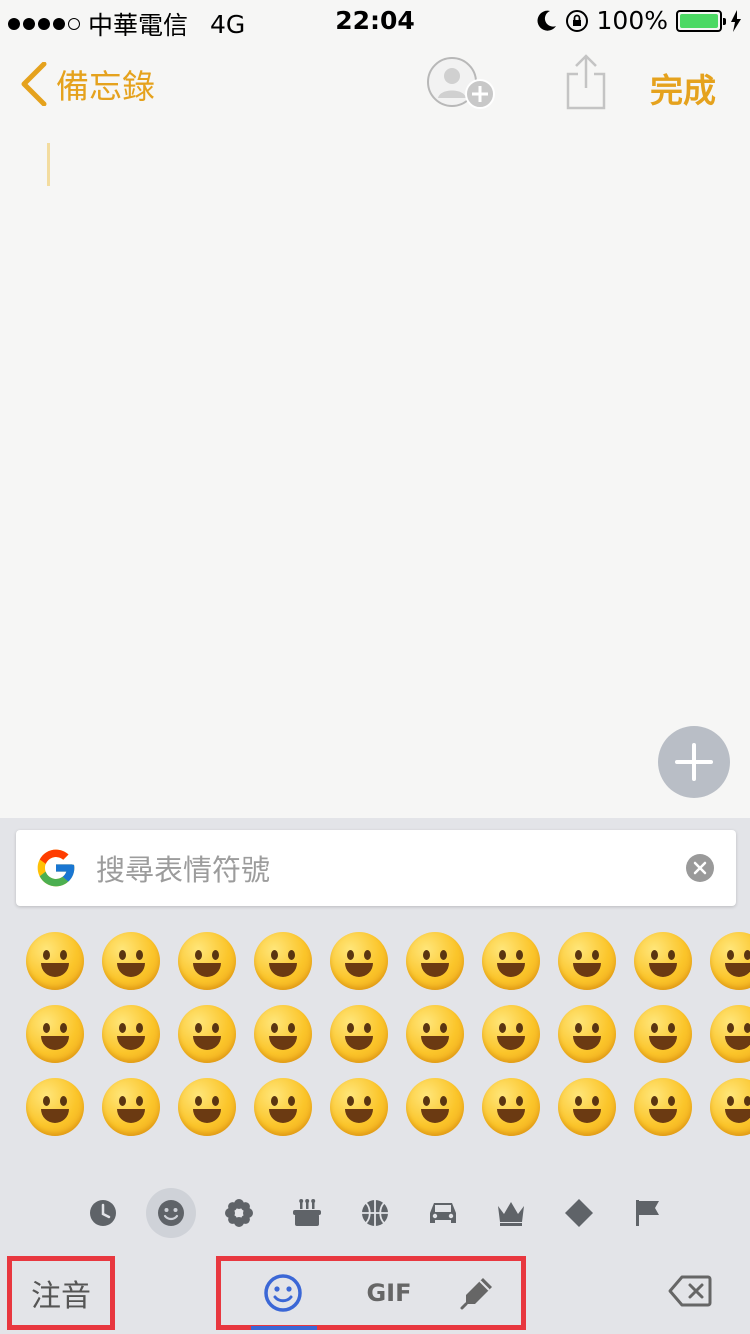 This screenshot has width=750, height=1334. Describe the element at coordinates (103, 1213) in the screenshot. I see `recent-clock-icon` at that location.